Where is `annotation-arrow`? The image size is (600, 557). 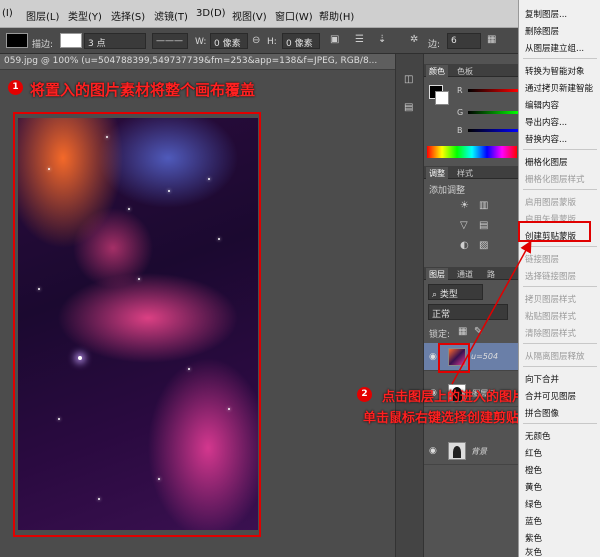 annotation-arrow is located at coordinates (491, 312).